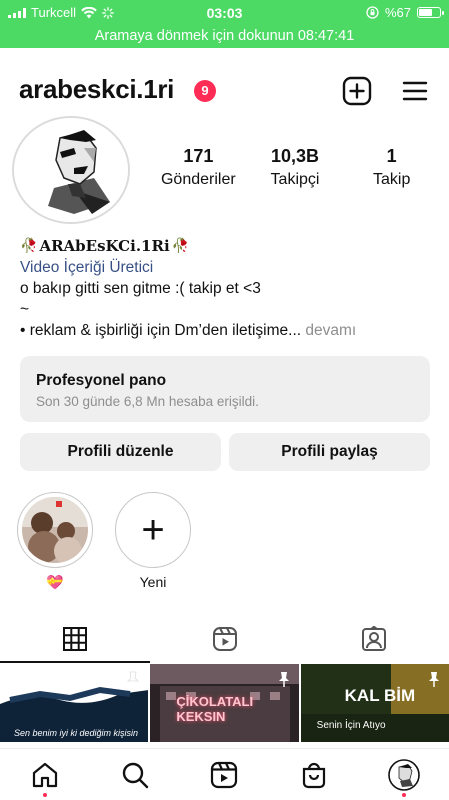 The image size is (449, 800). Describe the element at coordinates (74, 703) in the screenshot. I see `post-thumbnail: Sen benim iyi ki dediğim kişisin` at that location.